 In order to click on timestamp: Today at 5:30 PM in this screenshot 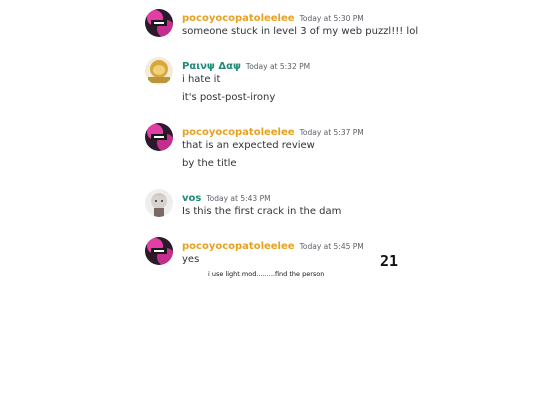, I will do `click(331, 18)`.